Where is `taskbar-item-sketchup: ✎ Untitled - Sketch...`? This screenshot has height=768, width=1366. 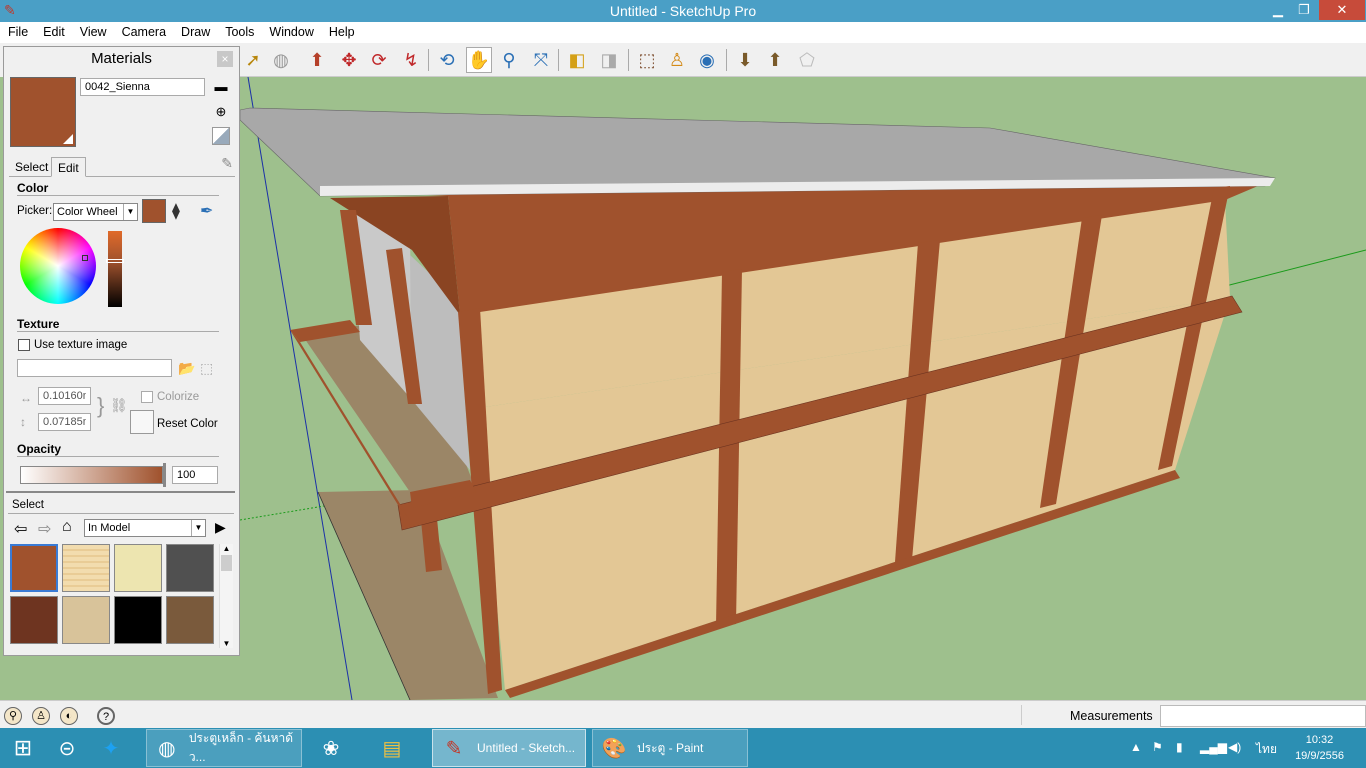 taskbar-item-sketchup: ✎ Untitled - Sketch... is located at coordinates (509, 748).